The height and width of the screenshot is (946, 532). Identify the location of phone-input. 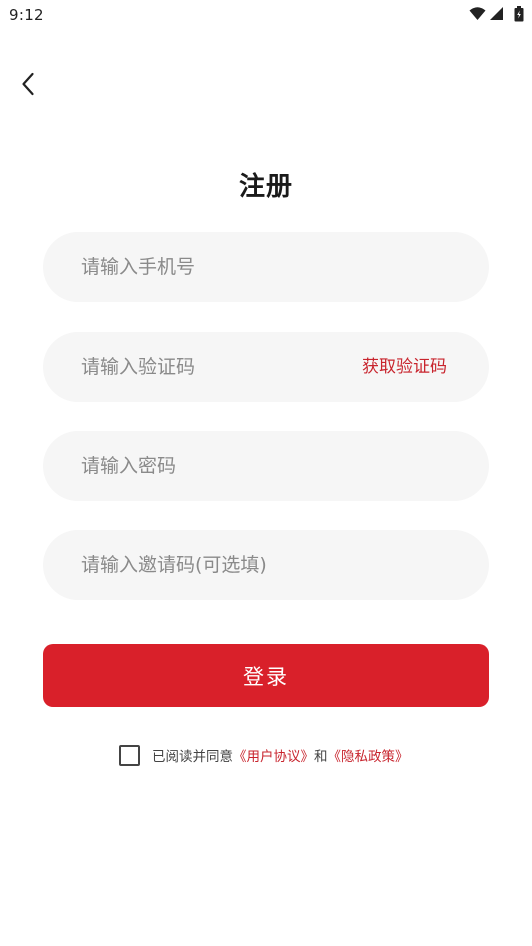
(231, 267).